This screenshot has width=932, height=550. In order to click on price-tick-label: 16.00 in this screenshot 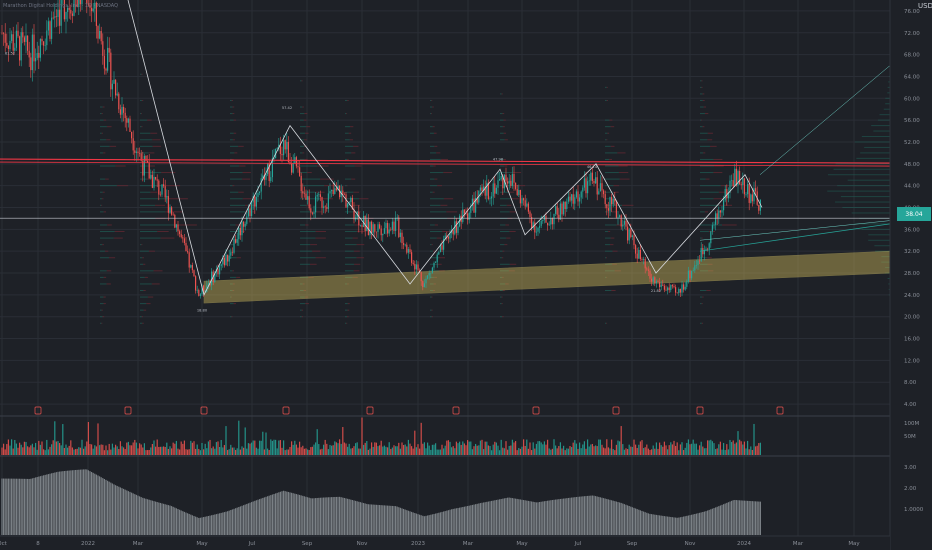, I will do `click(912, 340)`.